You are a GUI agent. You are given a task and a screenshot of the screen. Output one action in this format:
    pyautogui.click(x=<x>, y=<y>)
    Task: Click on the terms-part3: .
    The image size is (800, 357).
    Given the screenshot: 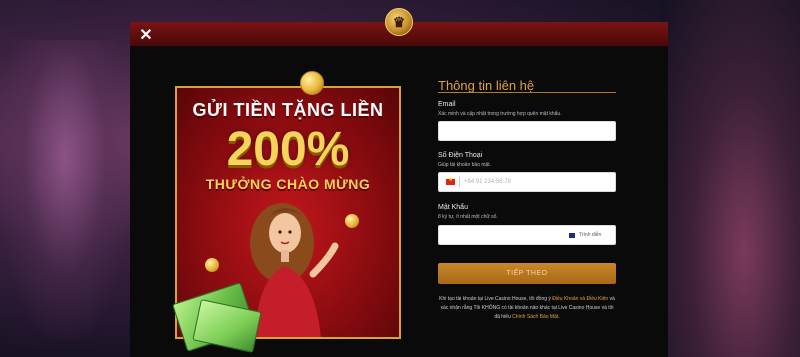 What is the action you would take?
    pyautogui.click(x=559, y=317)
    